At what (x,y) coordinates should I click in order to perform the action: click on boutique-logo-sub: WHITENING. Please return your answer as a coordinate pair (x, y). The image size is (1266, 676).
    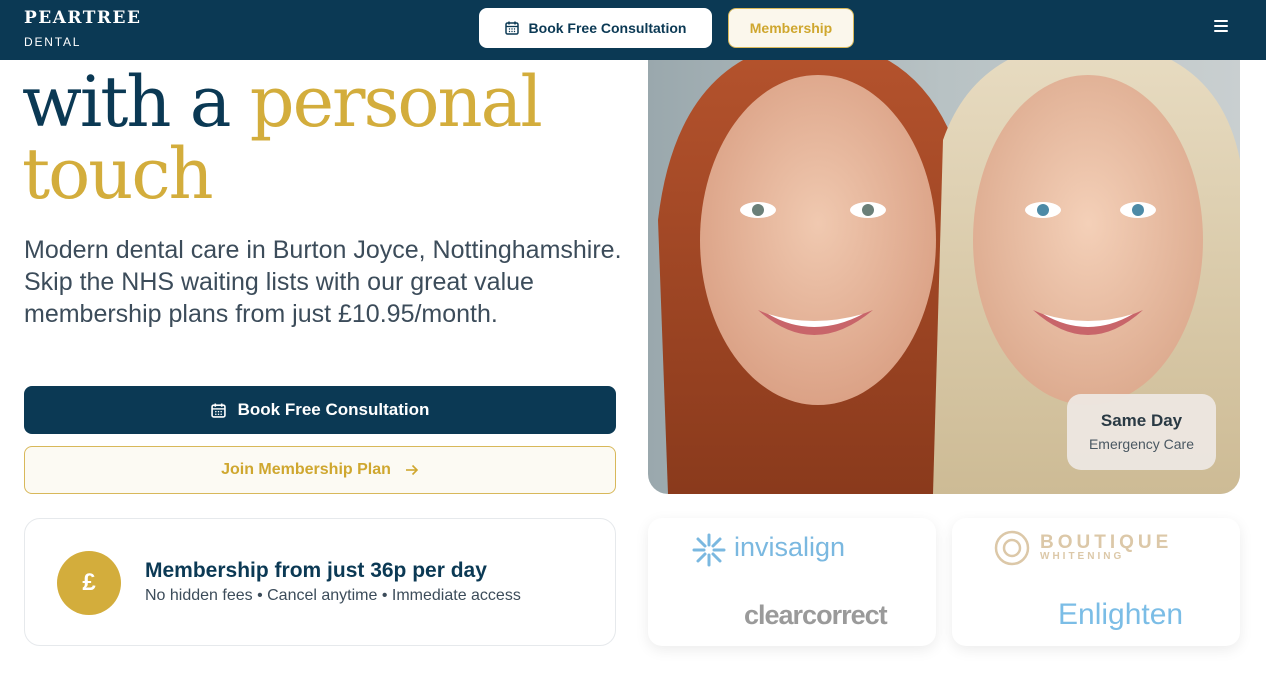
    Looking at the image, I should click on (1082, 556).